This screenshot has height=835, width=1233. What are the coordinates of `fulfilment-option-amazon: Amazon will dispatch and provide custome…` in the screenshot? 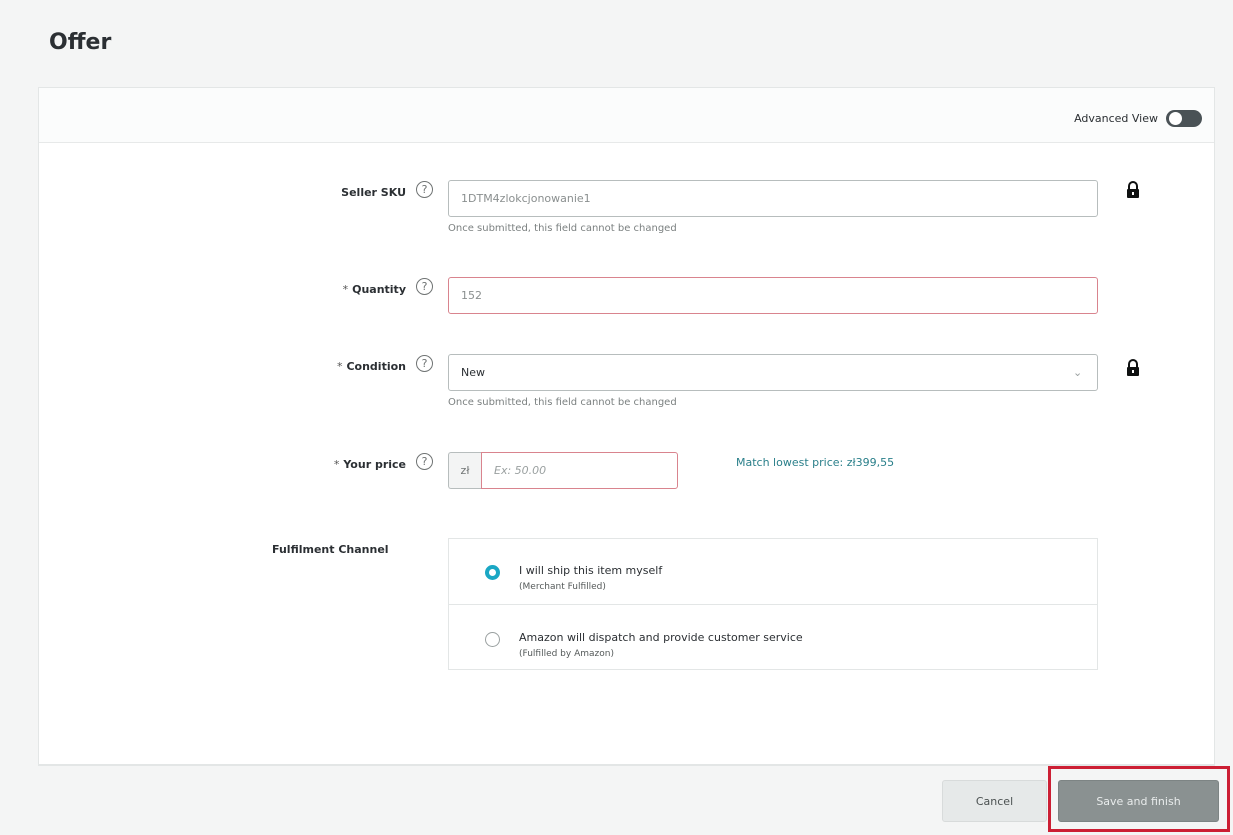 It's located at (773, 638).